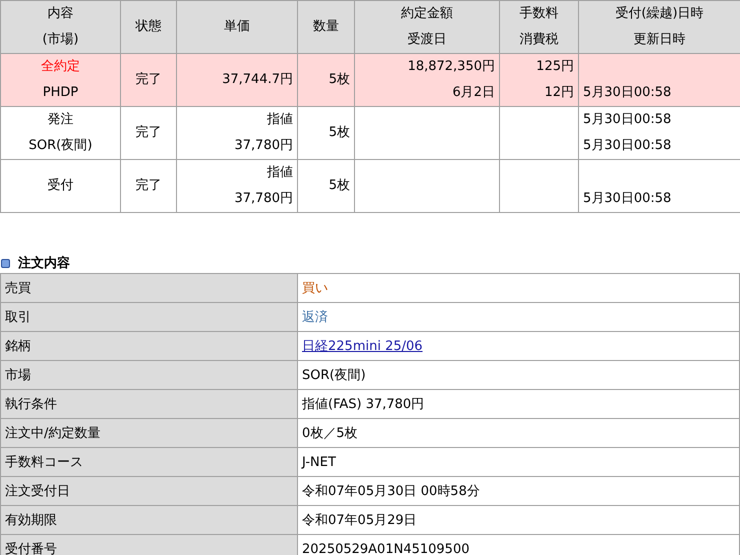 The height and width of the screenshot is (555, 740). Describe the element at coordinates (60, 186) in the screenshot. I see `cell-text: 受付` at that location.